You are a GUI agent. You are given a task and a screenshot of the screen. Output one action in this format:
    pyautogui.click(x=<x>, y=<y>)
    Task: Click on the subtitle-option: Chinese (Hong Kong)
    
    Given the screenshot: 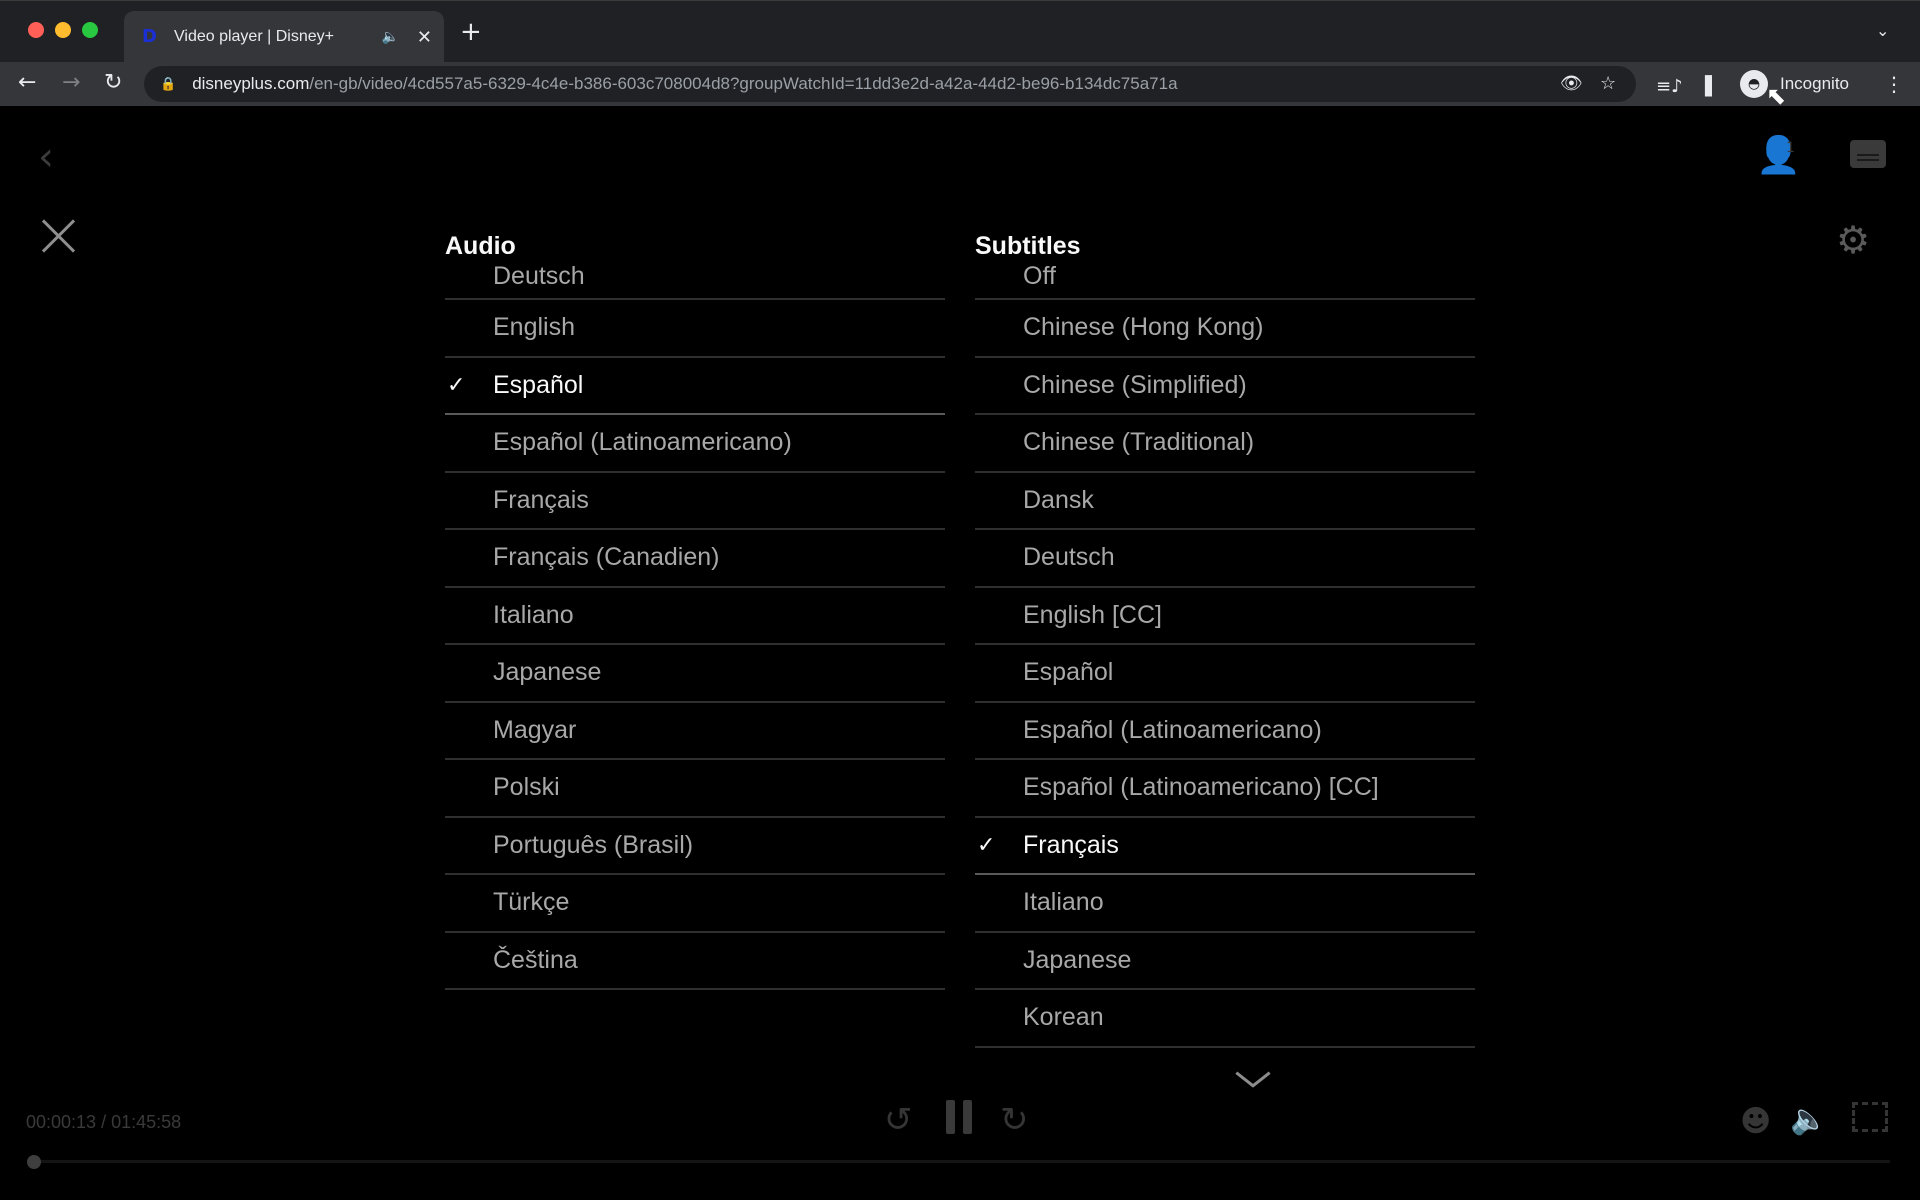 What is the action you would take?
    pyautogui.click(x=1225, y=329)
    